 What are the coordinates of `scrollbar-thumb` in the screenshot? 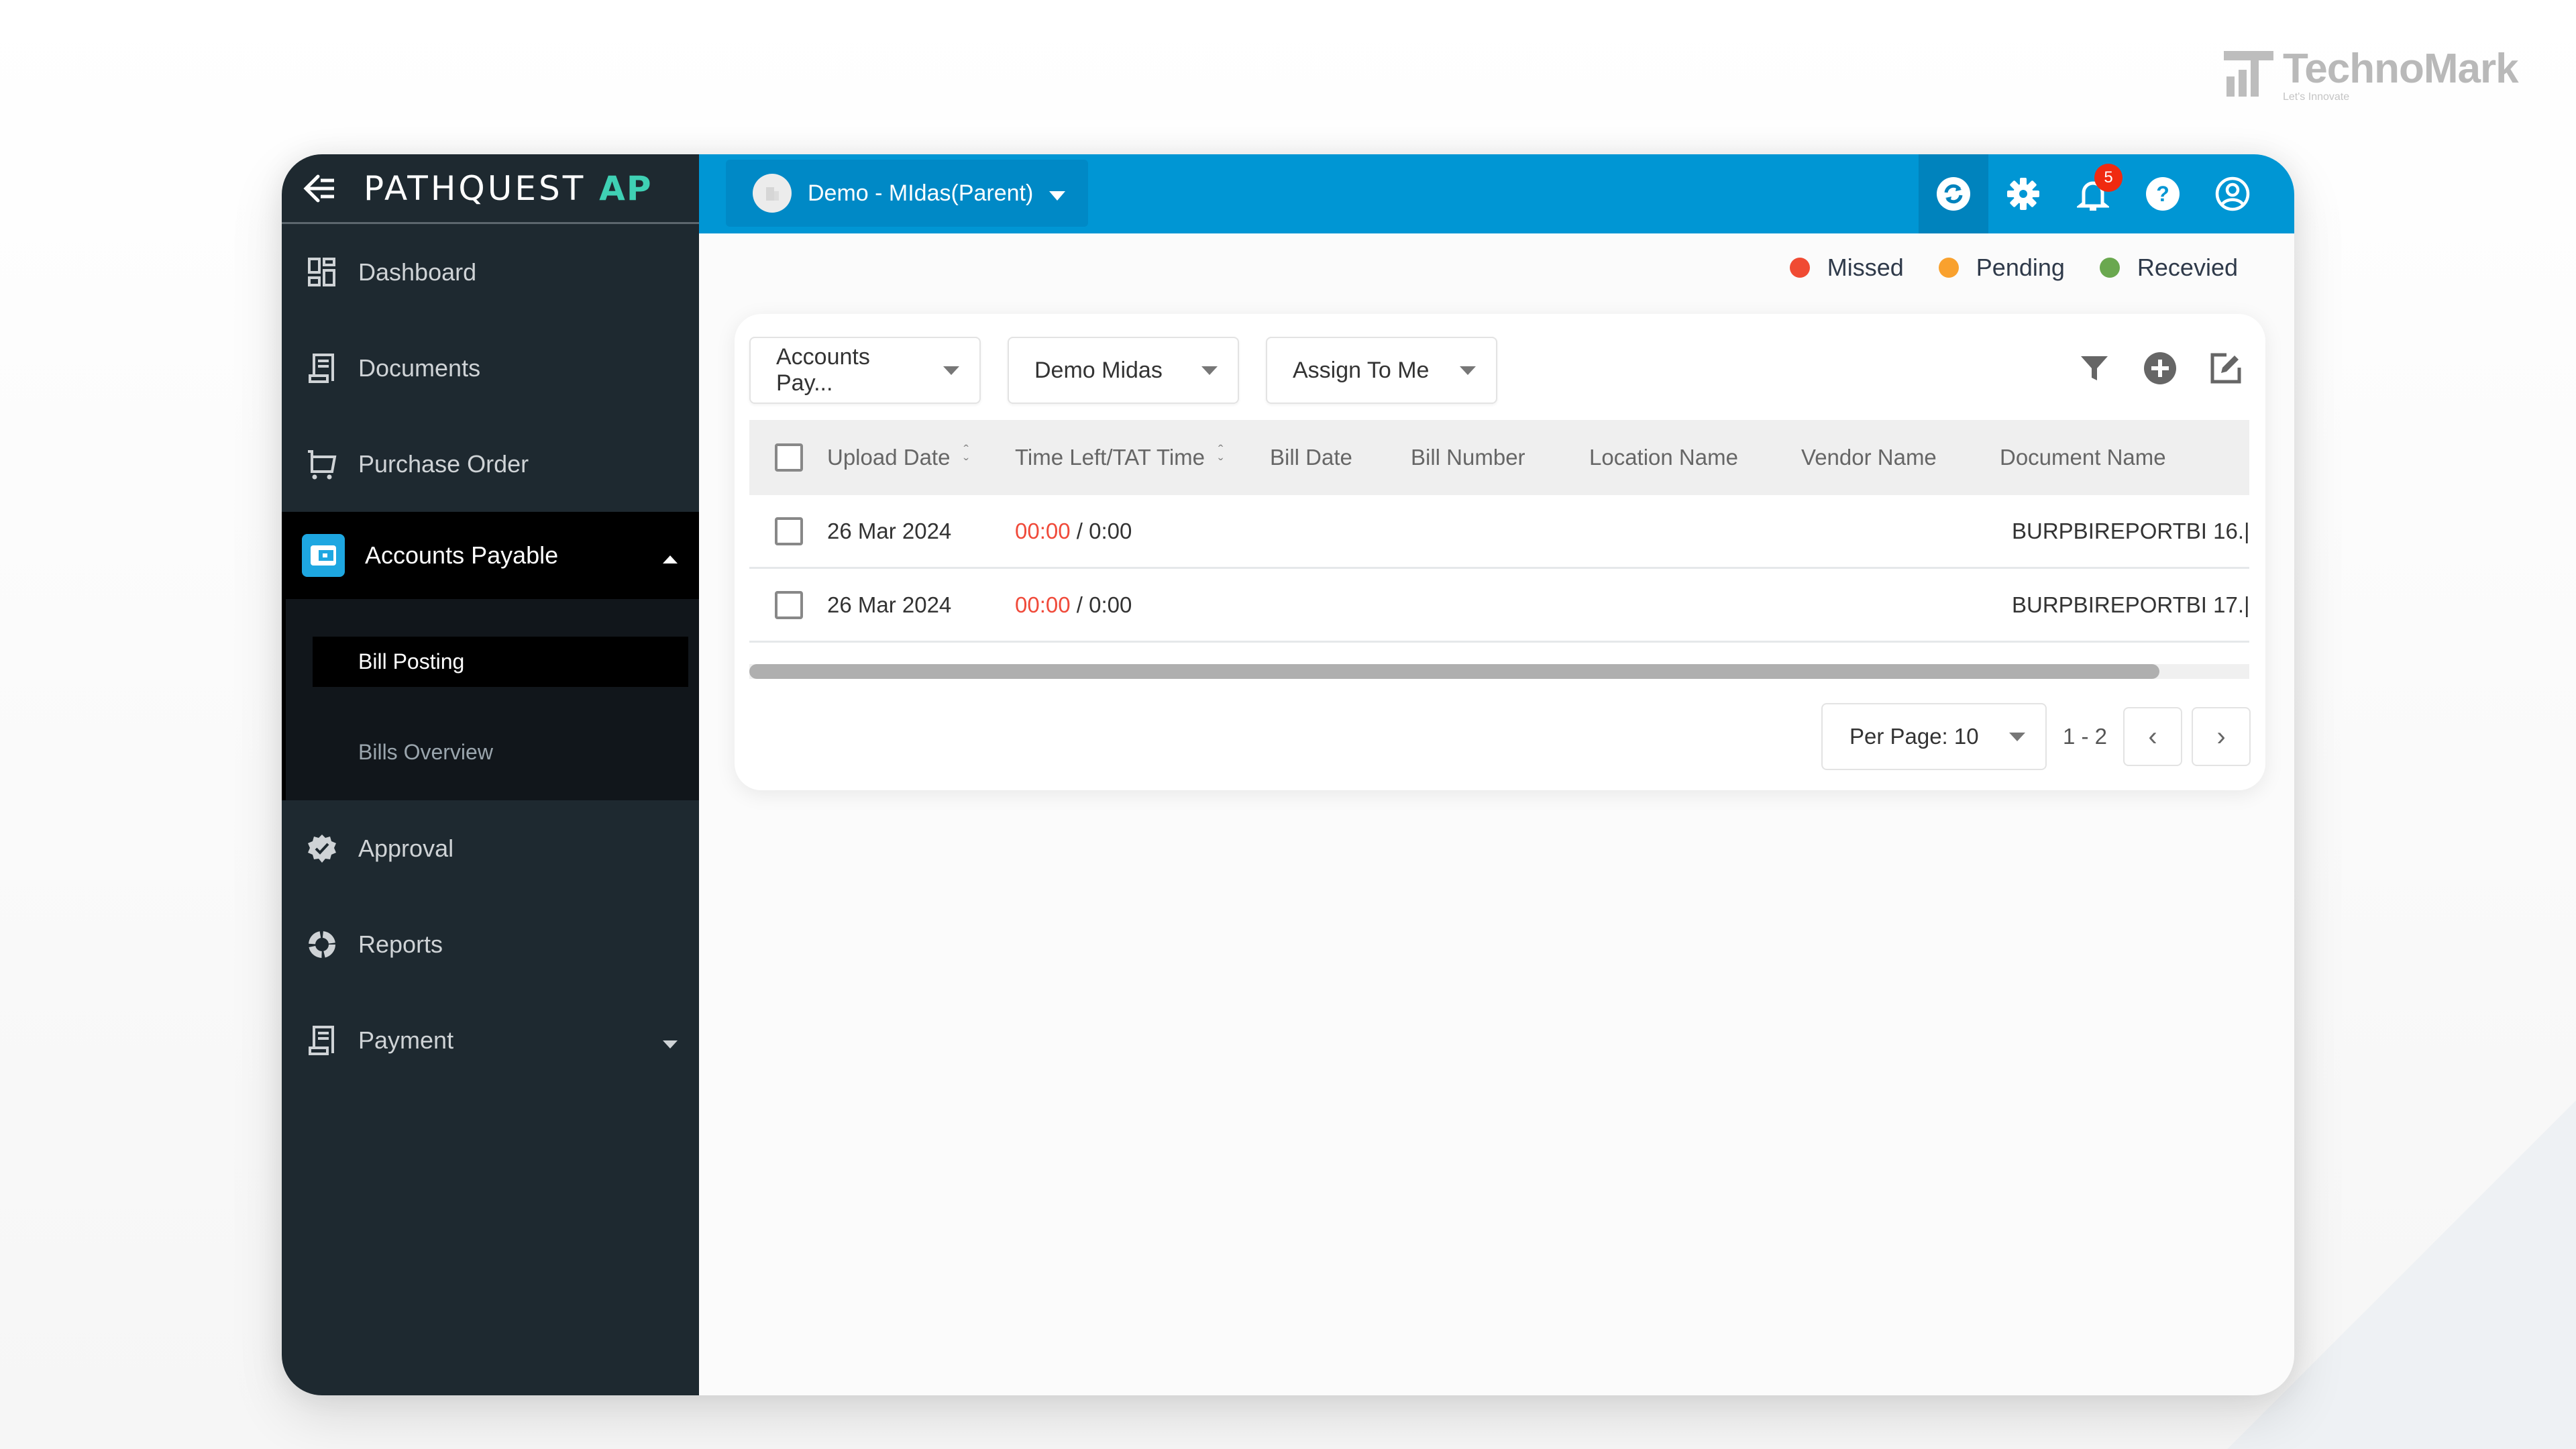 It's located at (1454, 671).